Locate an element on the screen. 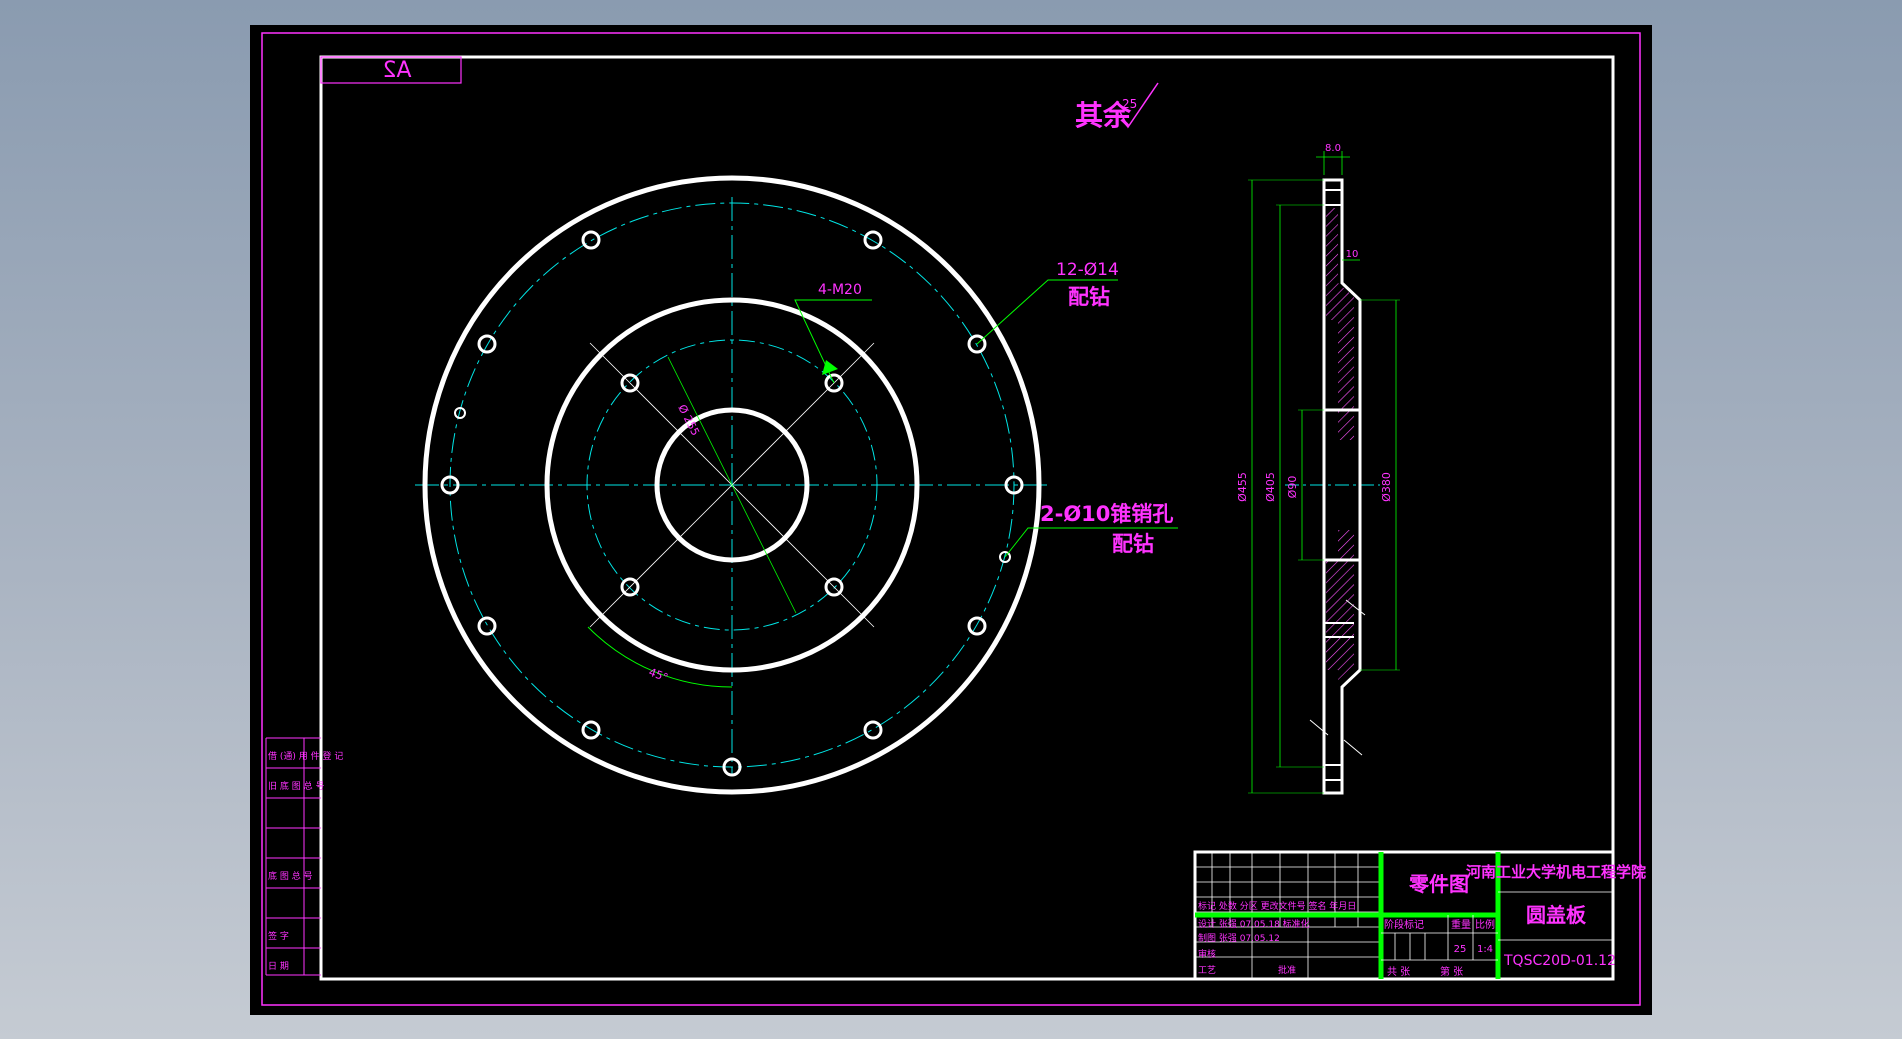 This screenshot has width=1902, height=1039. title-drawing-number: TQSC20D-01.12 is located at coordinates (1559, 961).